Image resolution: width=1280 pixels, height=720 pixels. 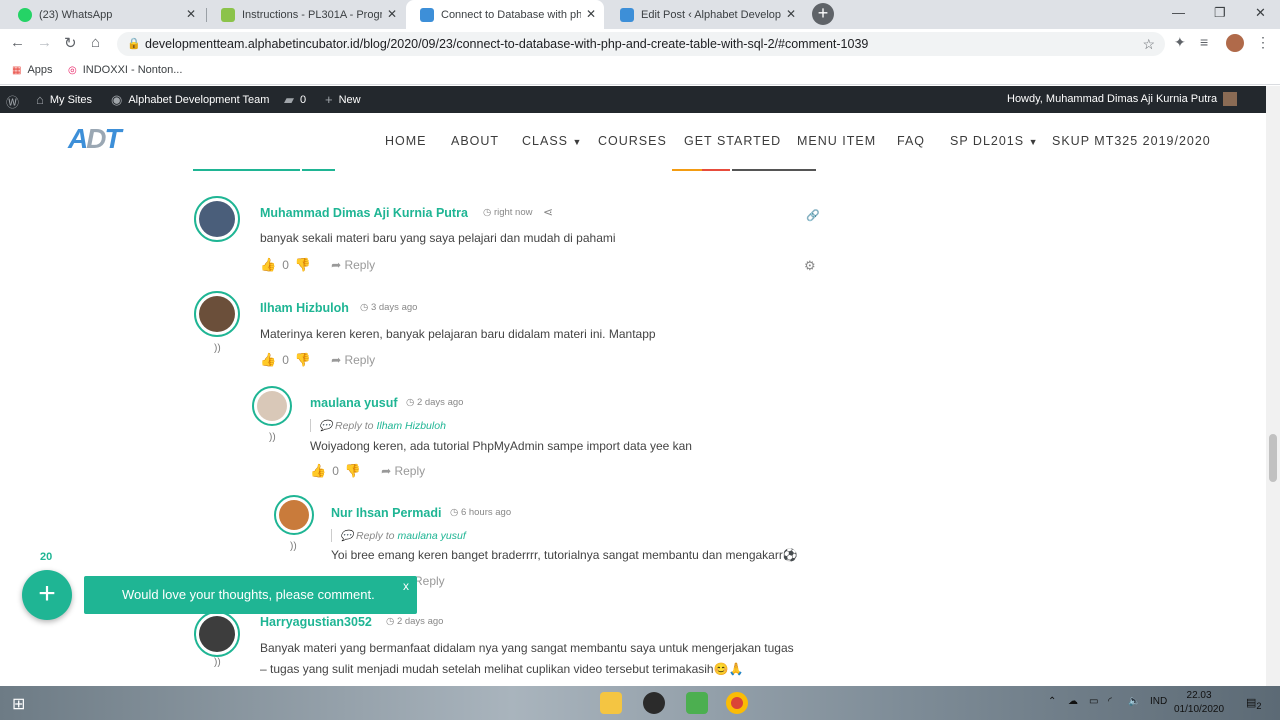 What do you see at coordinates (44, 42) in the screenshot?
I see `forward-icon: →` at bounding box center [44, 42].